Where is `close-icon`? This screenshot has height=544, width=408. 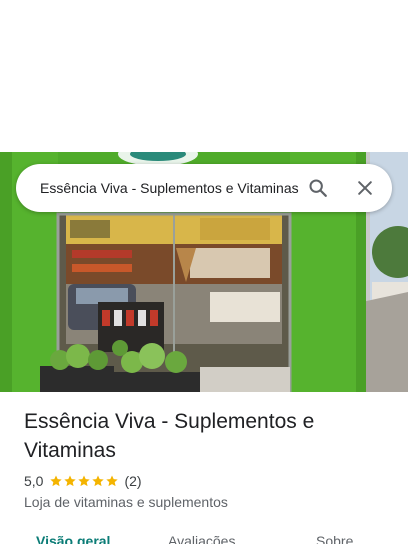
close-icon is located at coordinates (365, 188).